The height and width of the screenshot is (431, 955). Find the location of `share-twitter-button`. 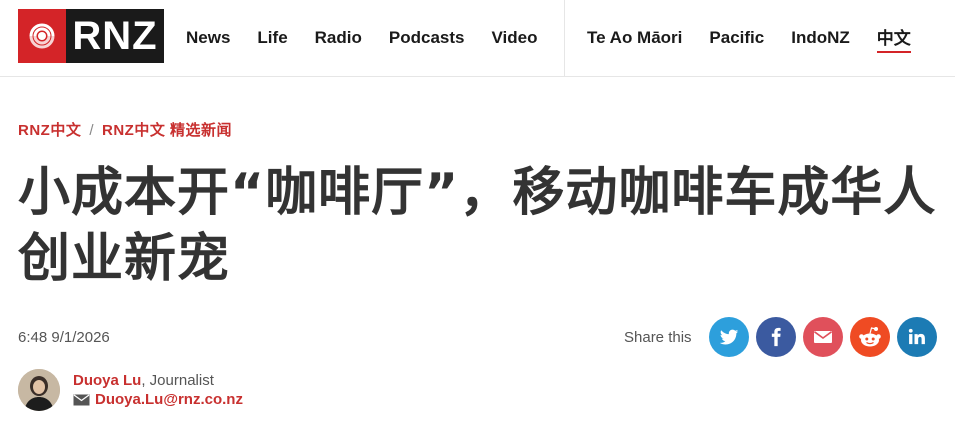

share-twitter-button is located at coordinates (728, 337).